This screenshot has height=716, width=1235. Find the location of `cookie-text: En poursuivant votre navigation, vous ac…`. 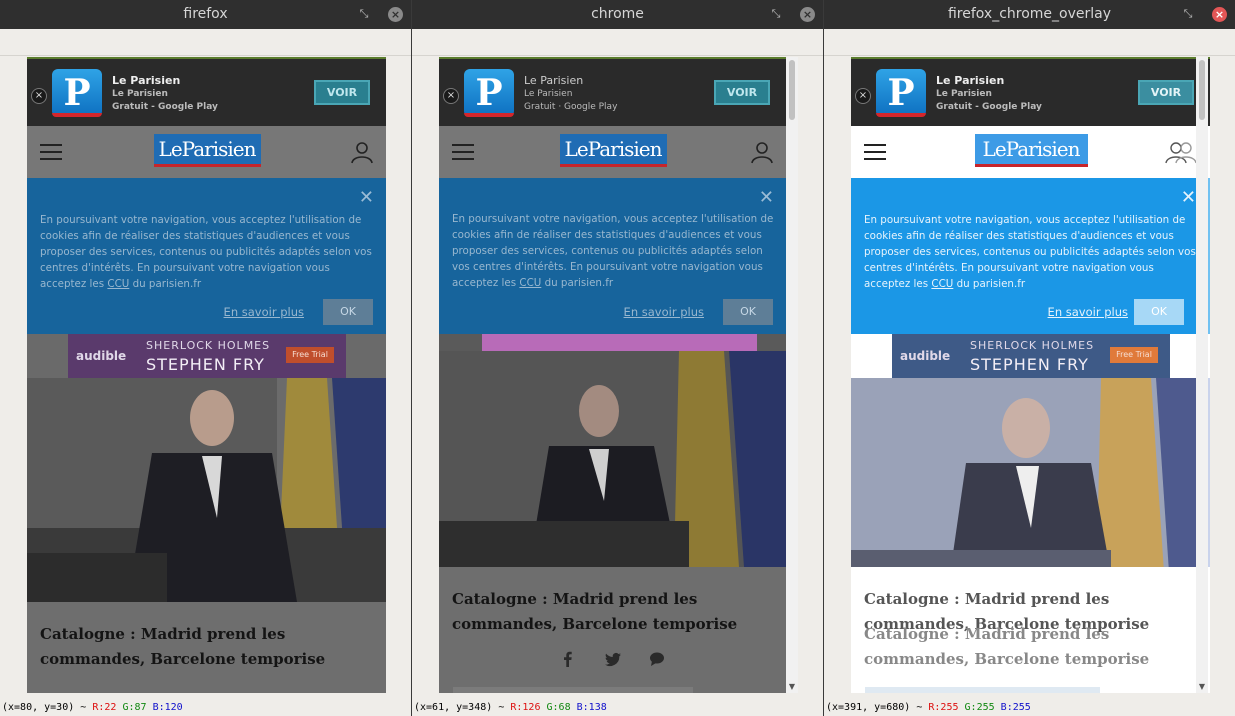

cookie-text: En poursuivant votre navigation, vous ac… is located at coordinates (613, 251).